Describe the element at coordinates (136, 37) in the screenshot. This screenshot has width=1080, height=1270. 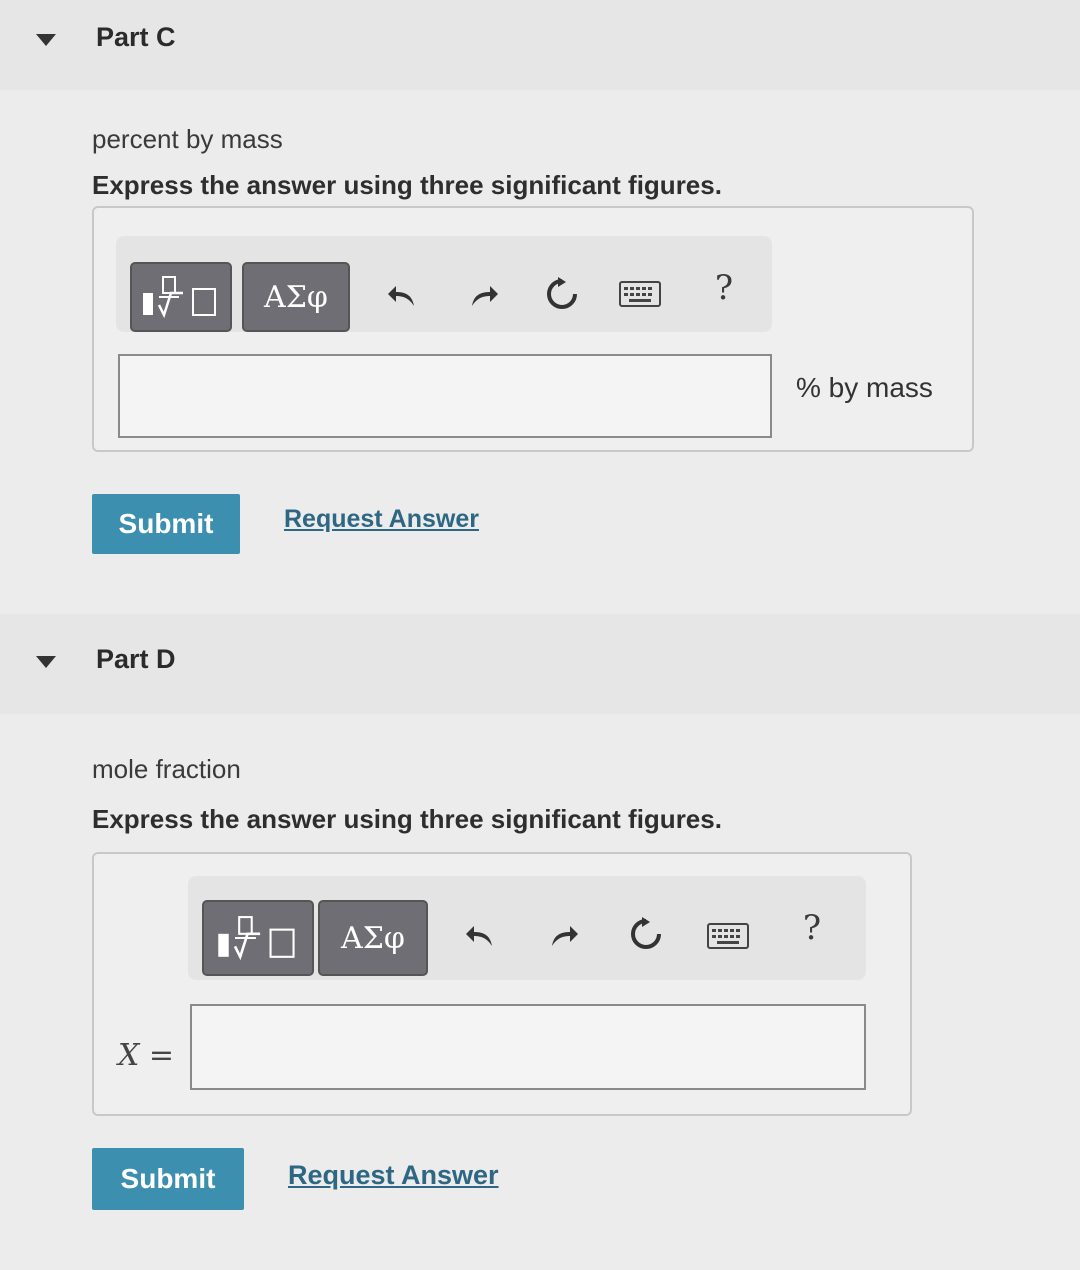
I see `part-c-title: Part C` at that location.